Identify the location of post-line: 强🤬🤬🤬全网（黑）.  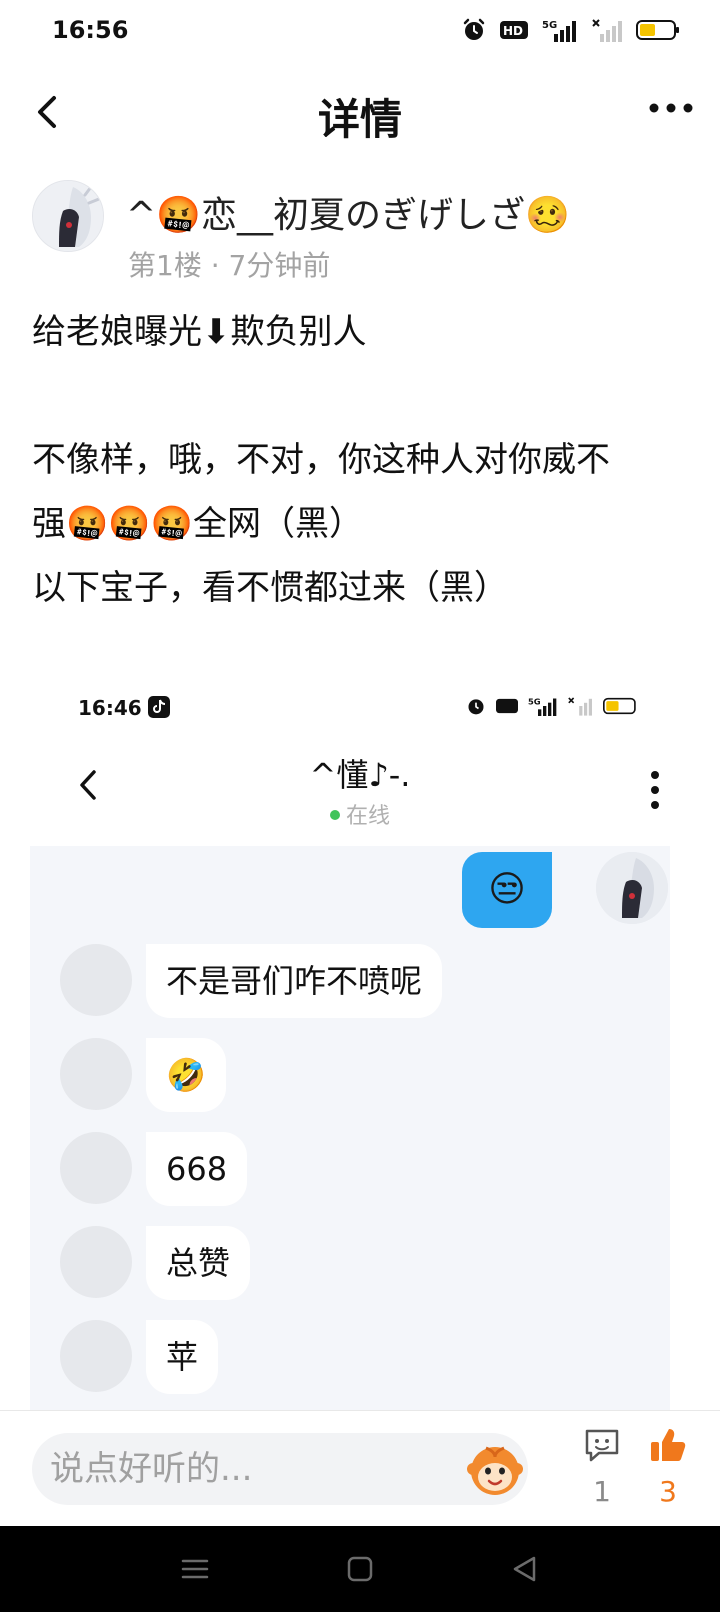
(198, 524).